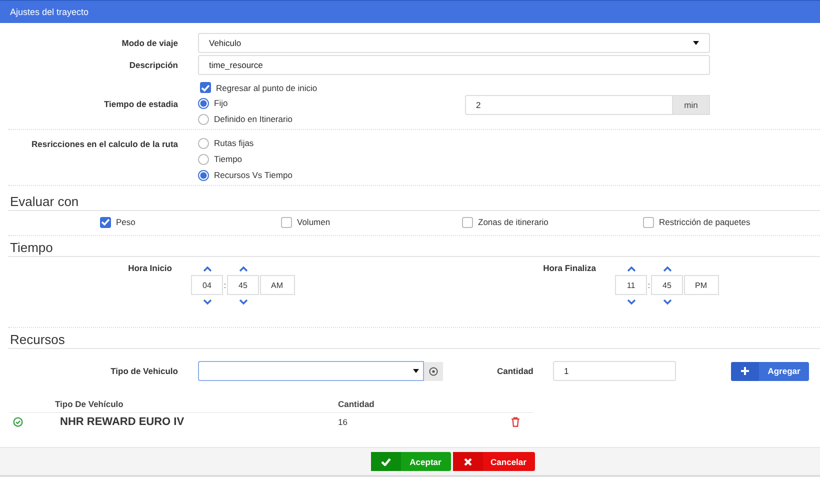 This screenshot has height=482, width=820. I want to click on view-button, so click(433, 371).